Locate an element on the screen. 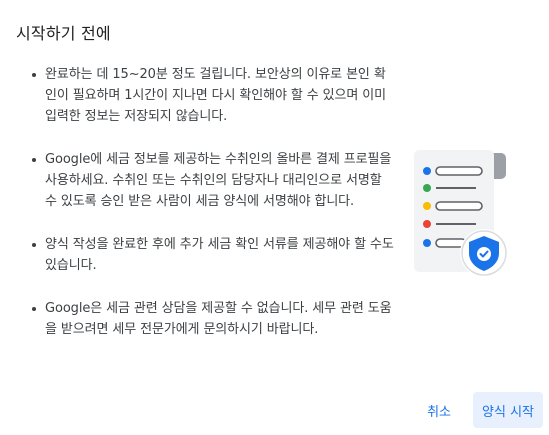 This screenshot has height=435, width=549. dialog-actions: 취소 양식 시작 is located at coordinates (481, 410).